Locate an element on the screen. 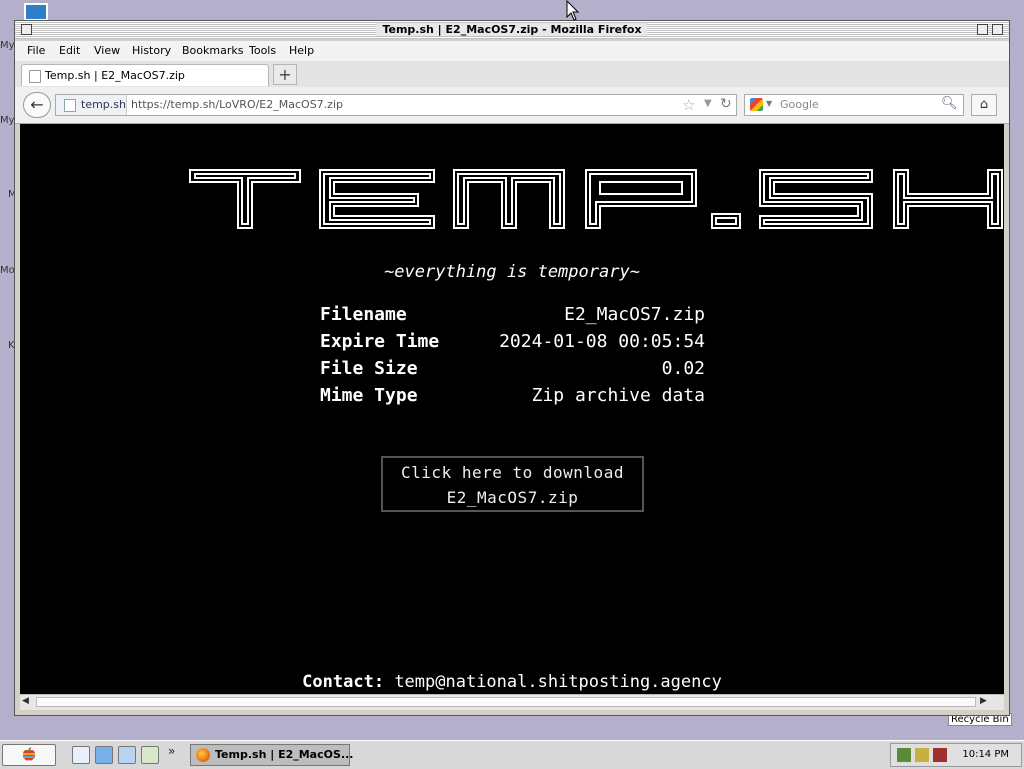  search-files-icon is located at coordinates (150, 755).